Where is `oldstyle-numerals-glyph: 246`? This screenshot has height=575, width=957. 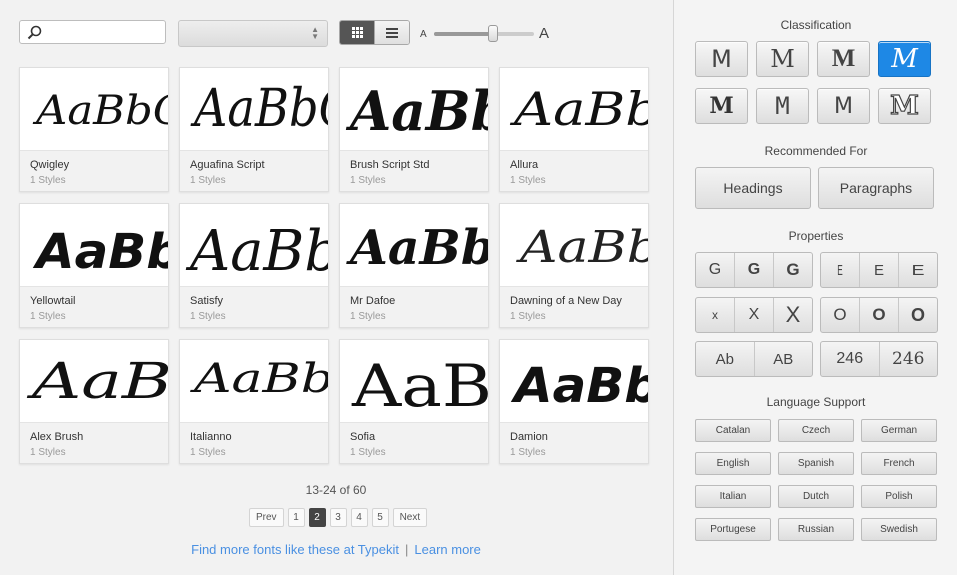 oldstyle-numerals-glyph: 246 is located at coordinates (908, 359).